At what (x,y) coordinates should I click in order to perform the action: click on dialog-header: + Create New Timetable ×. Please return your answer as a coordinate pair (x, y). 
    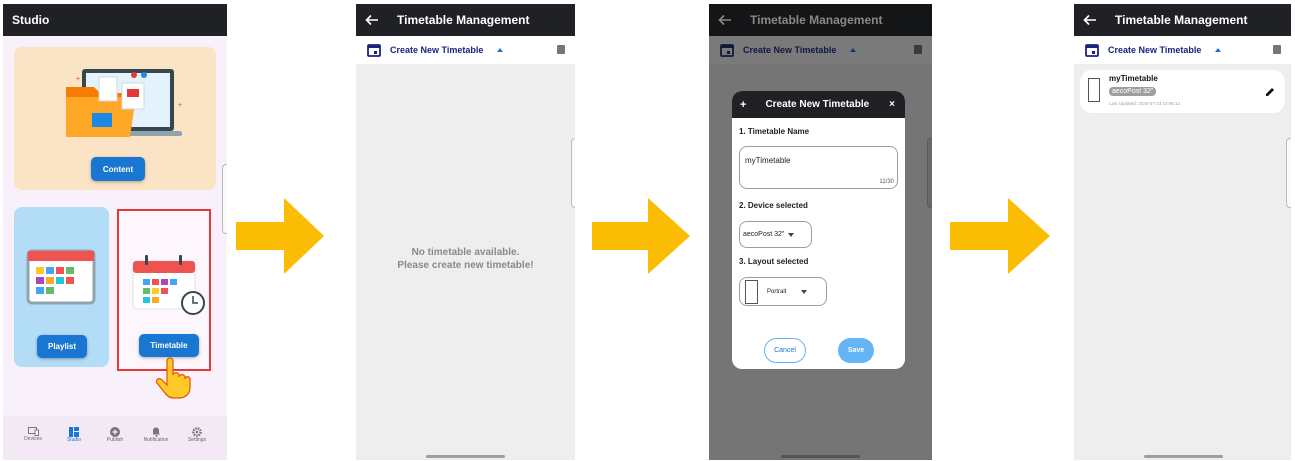
    Looking at the image, I should click on (818, 104).